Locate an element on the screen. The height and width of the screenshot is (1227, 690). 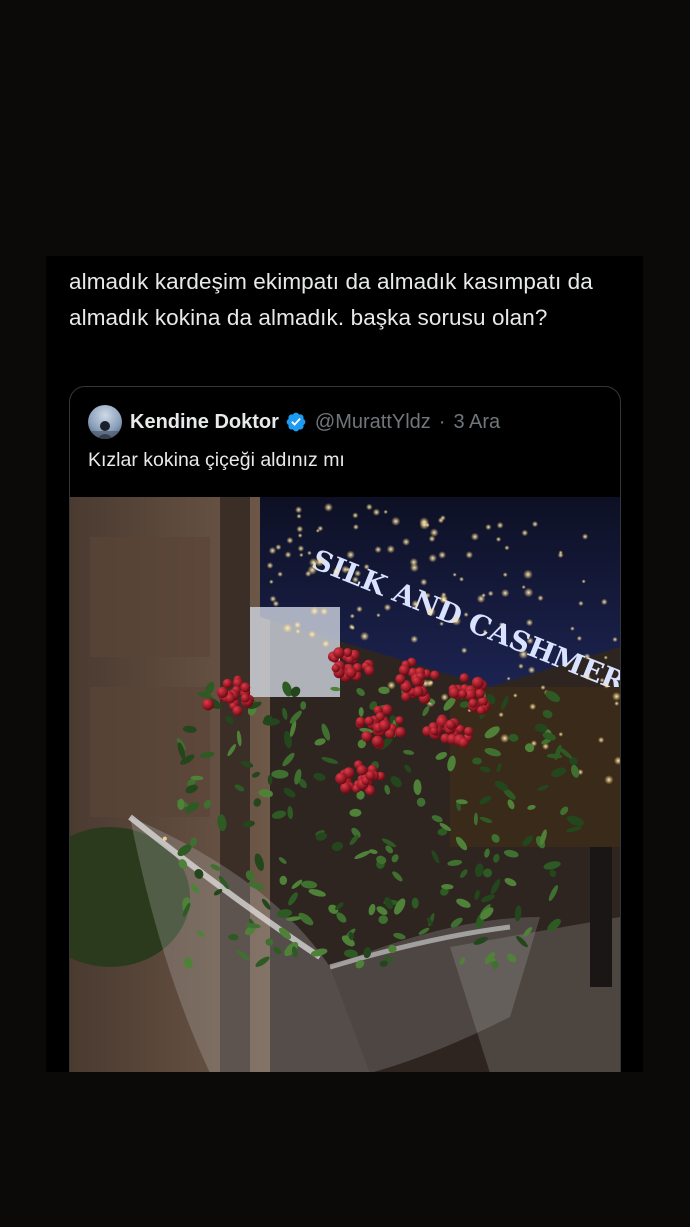
quoted-tweet-header: Kendine Doktor @MurattYldz · 3 Ara is located at coordinates (294, 422).